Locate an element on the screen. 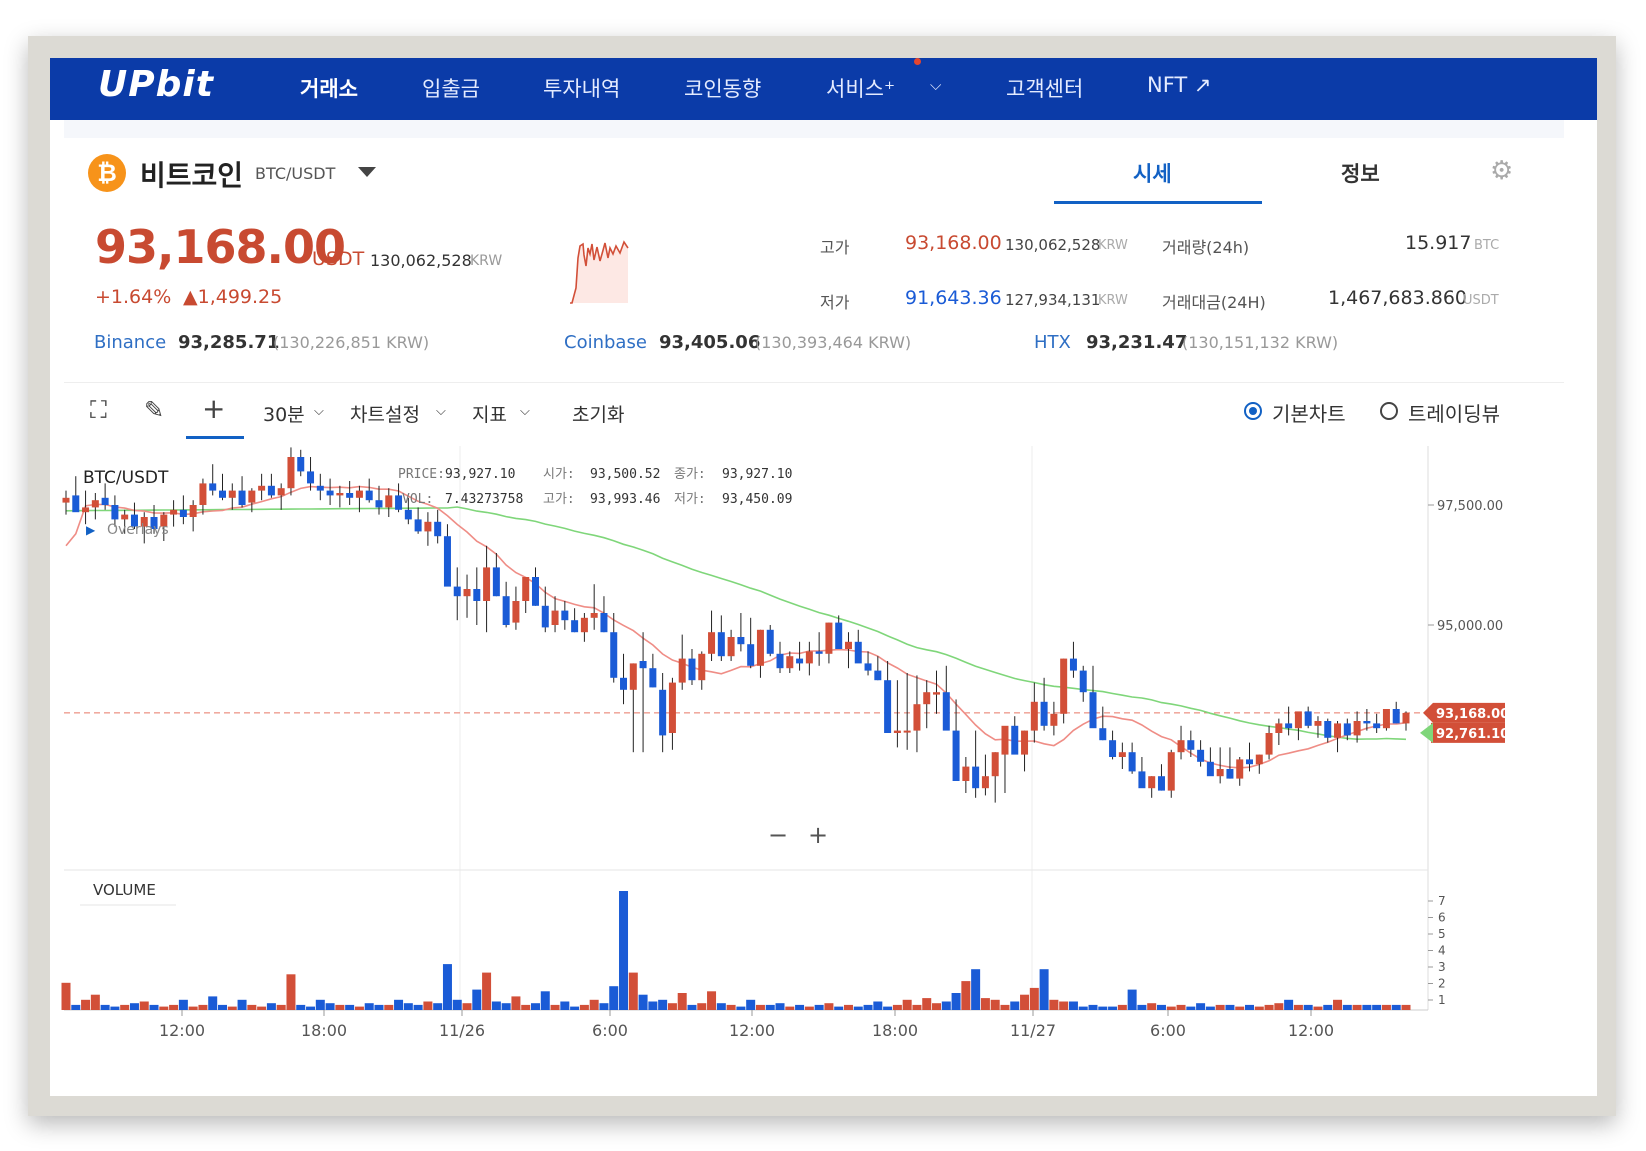 The image size is (1646, 1151). zoom-in-button: + is located at coordinates (818, 835).